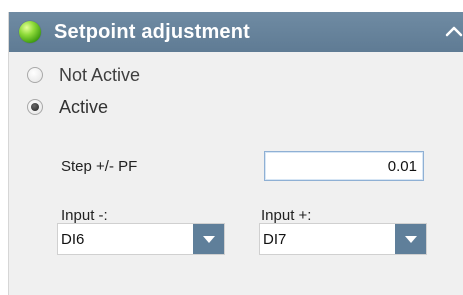  Describe the element at coordinates (35, 107) in the screenshot. I see `radio-button-active` at that location.